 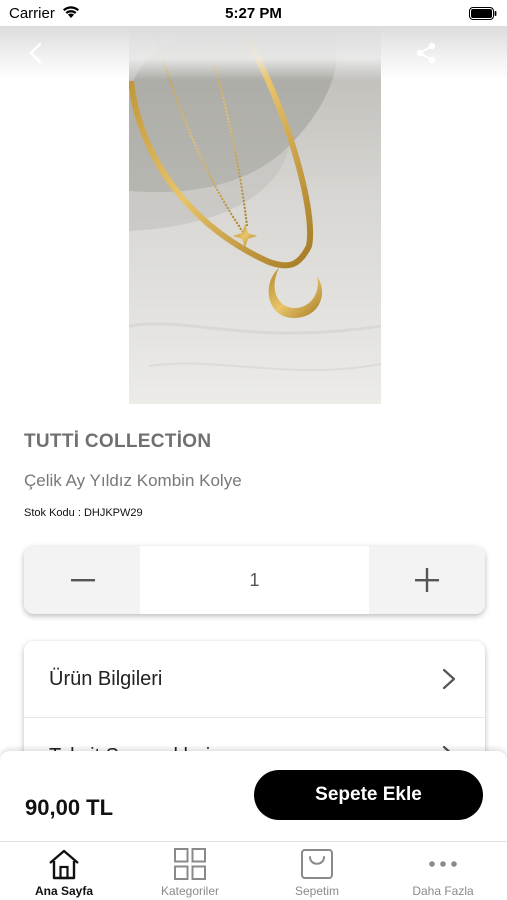 I want to click on tab-home: Ana Sayfa, so click(x=64, y=871).